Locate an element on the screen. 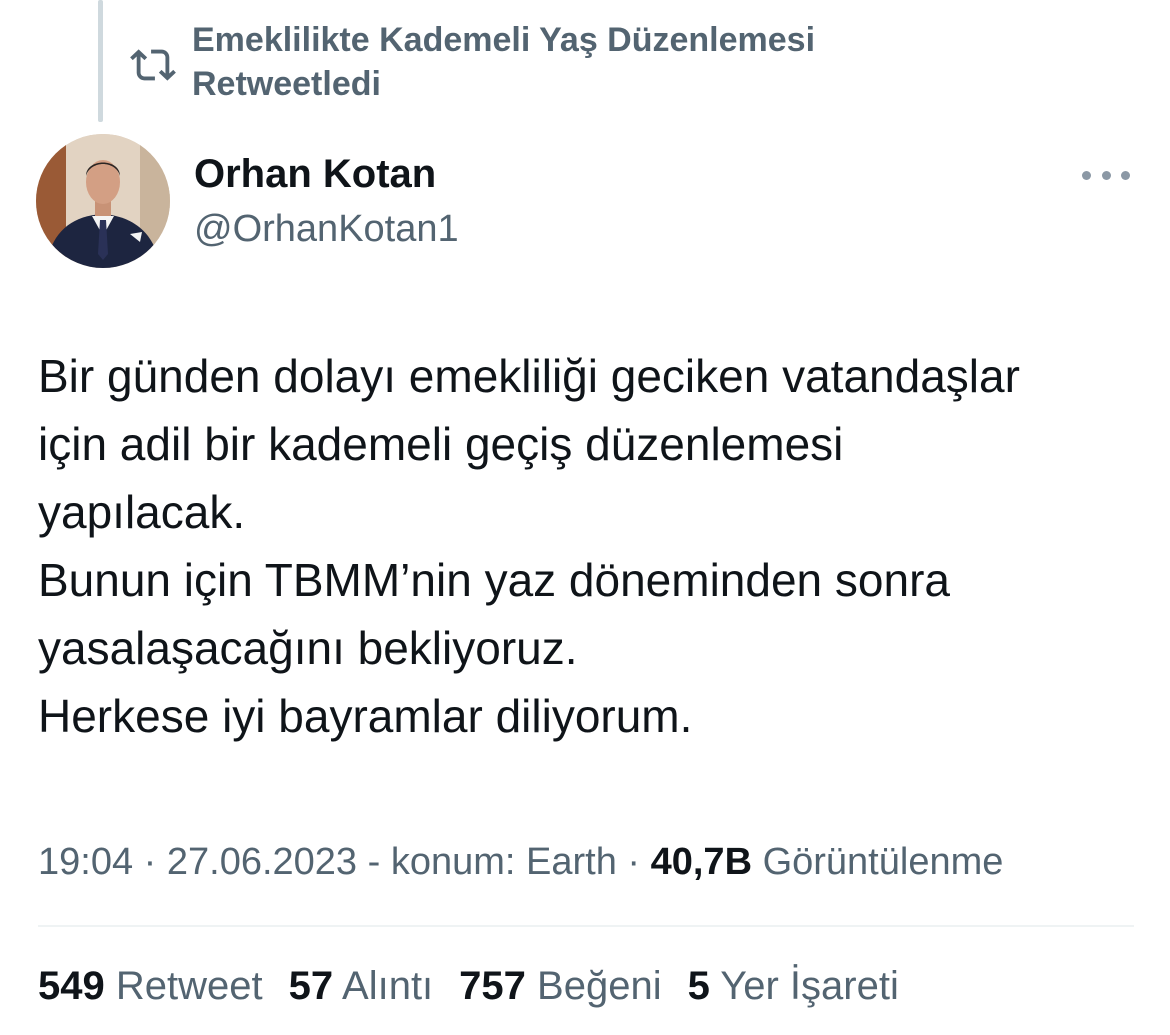 The width and height of the screenshot is (1170, 1035). bookmarks-stat: 5 Yer İşareti is located at coordinates (793, 986).